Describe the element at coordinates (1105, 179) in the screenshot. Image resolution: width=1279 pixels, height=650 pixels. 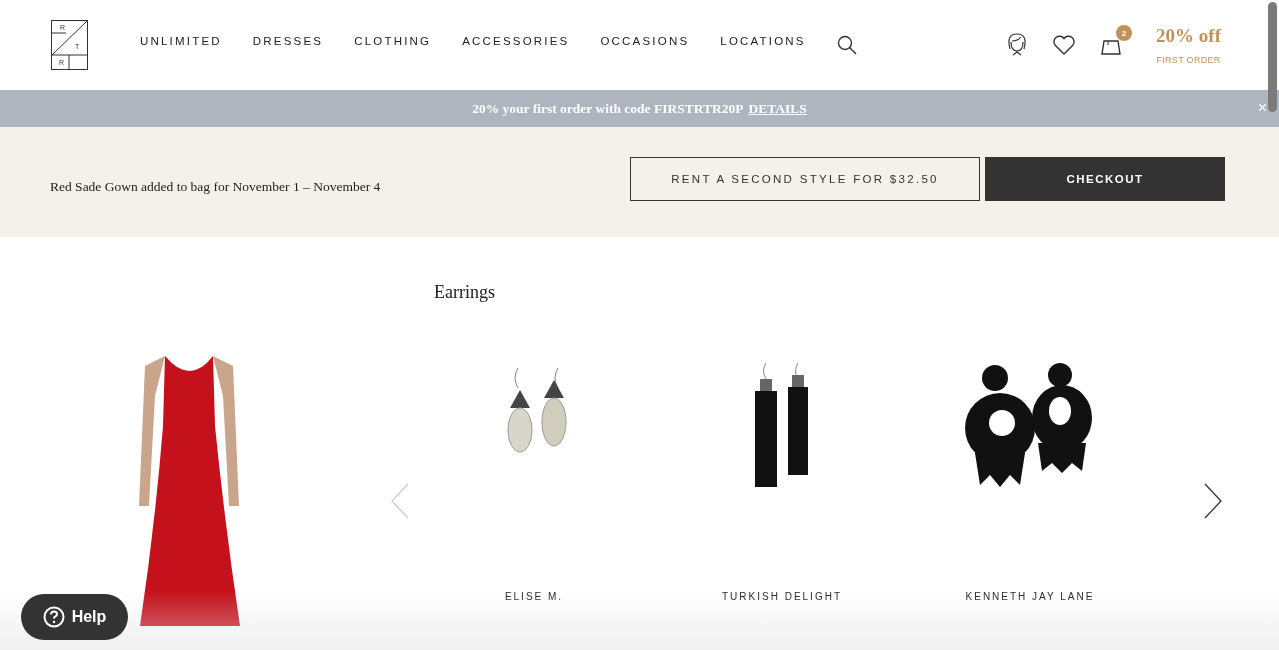
I see `checkout-button: CHECKOUT` at that location.